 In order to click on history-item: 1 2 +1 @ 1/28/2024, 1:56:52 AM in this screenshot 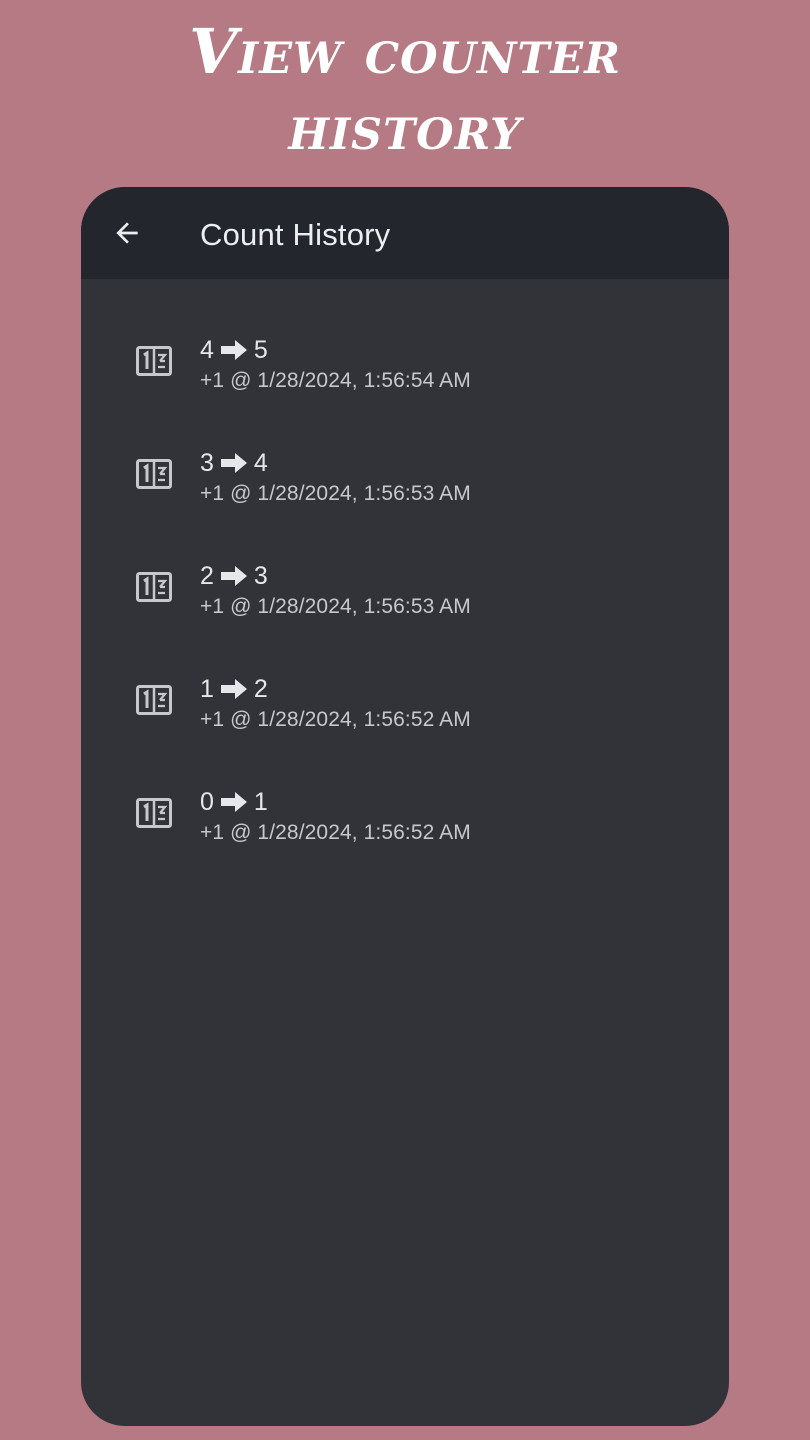, I will do `click(405, 730)`.